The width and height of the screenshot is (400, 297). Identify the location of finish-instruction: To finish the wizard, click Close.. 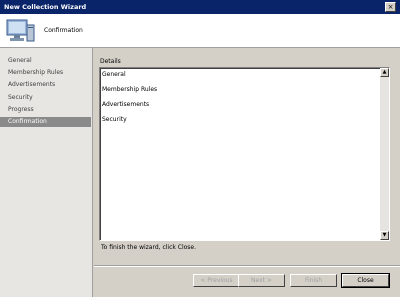
(149, 247).